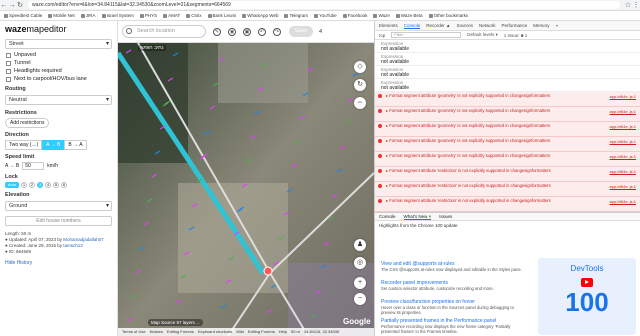 The height and width of the screenshot is (336, 640). I want to click on junction-node, so click(268, 271).